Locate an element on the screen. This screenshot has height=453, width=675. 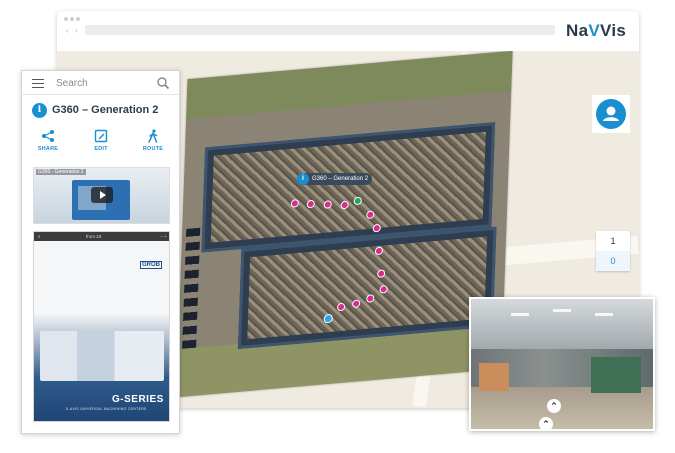
pdf-subtitle: 5-AXIS UNIVERSAL MACHINING CENTERS is located at coordinates (106, 409).